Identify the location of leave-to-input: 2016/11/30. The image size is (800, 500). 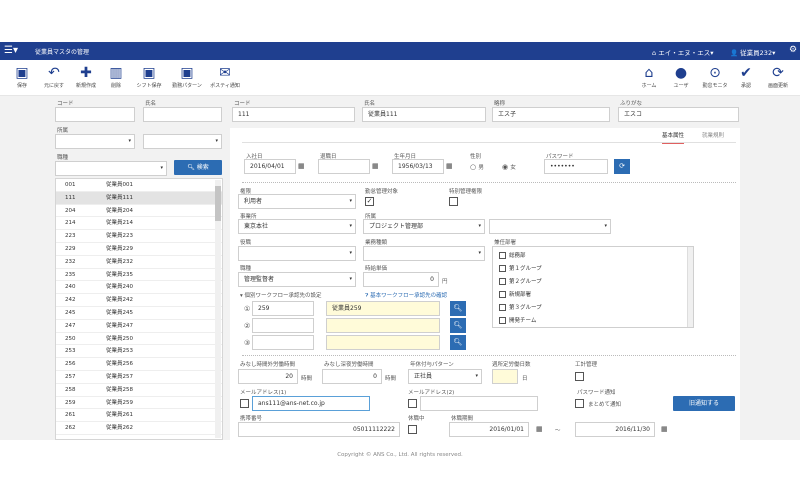
(615, 429).